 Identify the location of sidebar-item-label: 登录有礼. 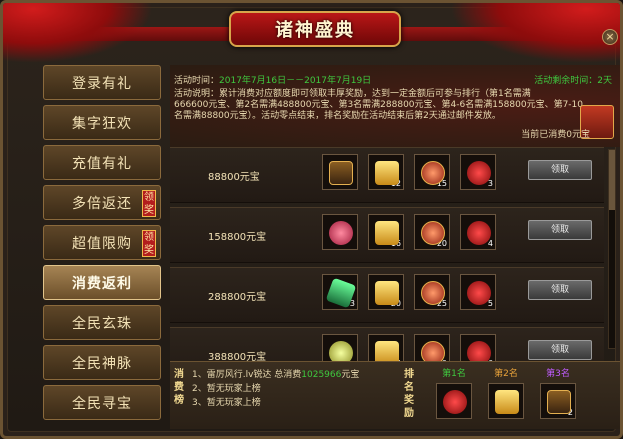
(102, 83).